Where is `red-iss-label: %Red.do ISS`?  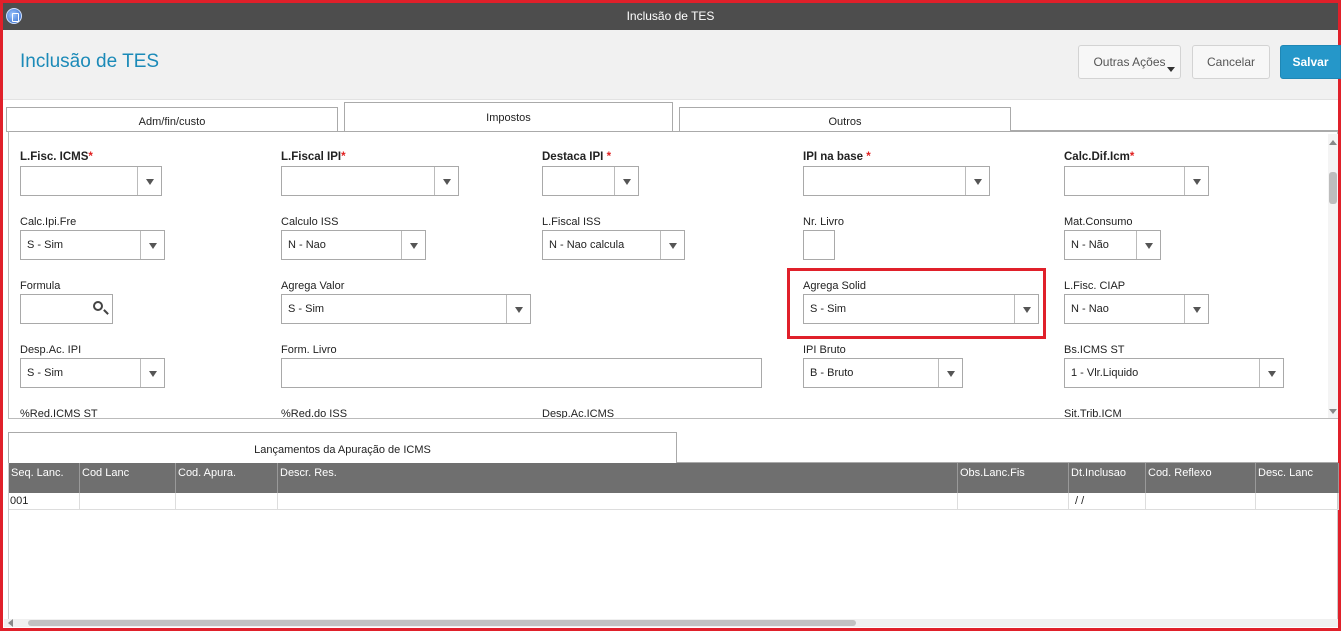
red-iss-label: %Red.do ISS is located at coordinates (314, 413).